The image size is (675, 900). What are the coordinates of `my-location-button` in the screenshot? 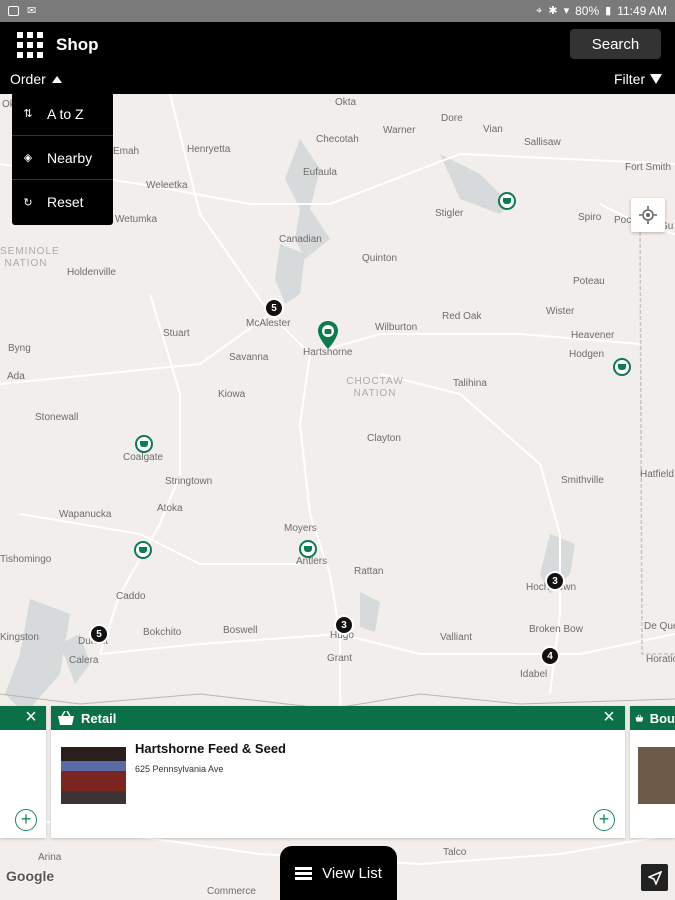 It's located at (648, 215).